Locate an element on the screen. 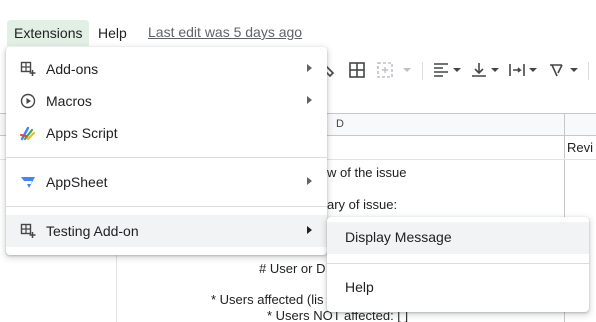 The height and width of the screenshot is (322, 596). submenu-item-display-message: Display Message is located at coordinates (458, 238).